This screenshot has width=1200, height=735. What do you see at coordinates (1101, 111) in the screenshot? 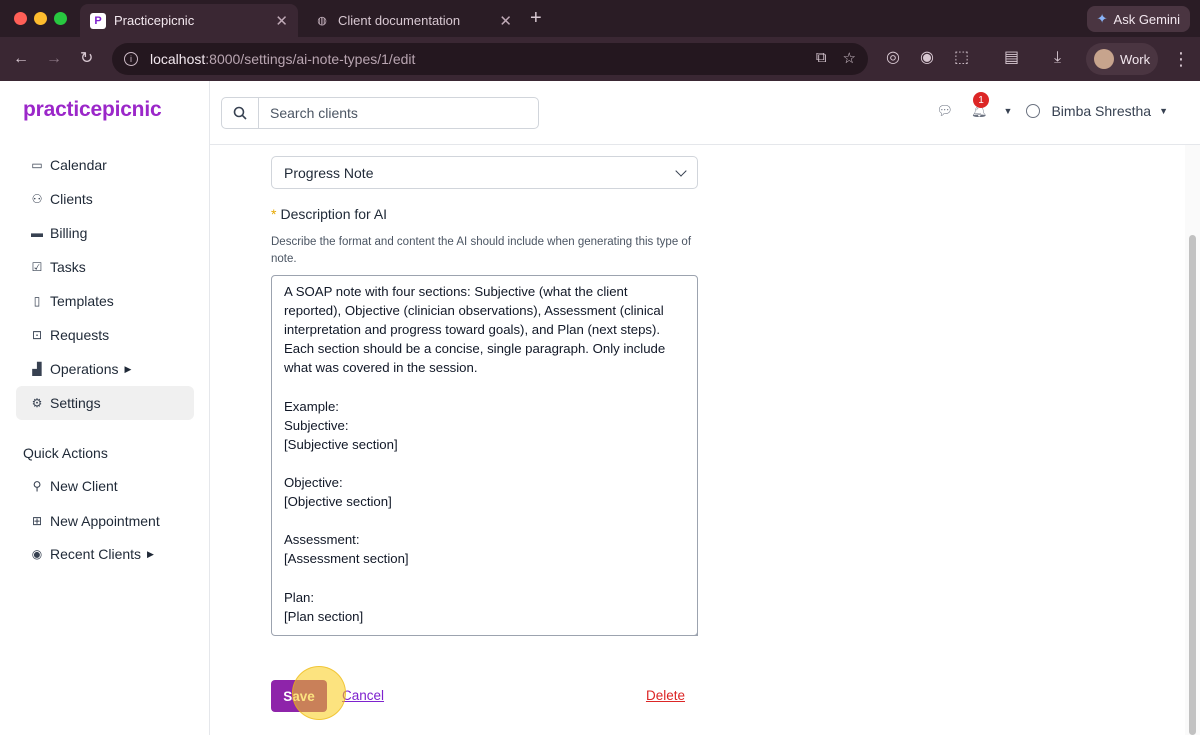
I see `user-name: Bimba Shrestha` at bounding box center [1101, 111].